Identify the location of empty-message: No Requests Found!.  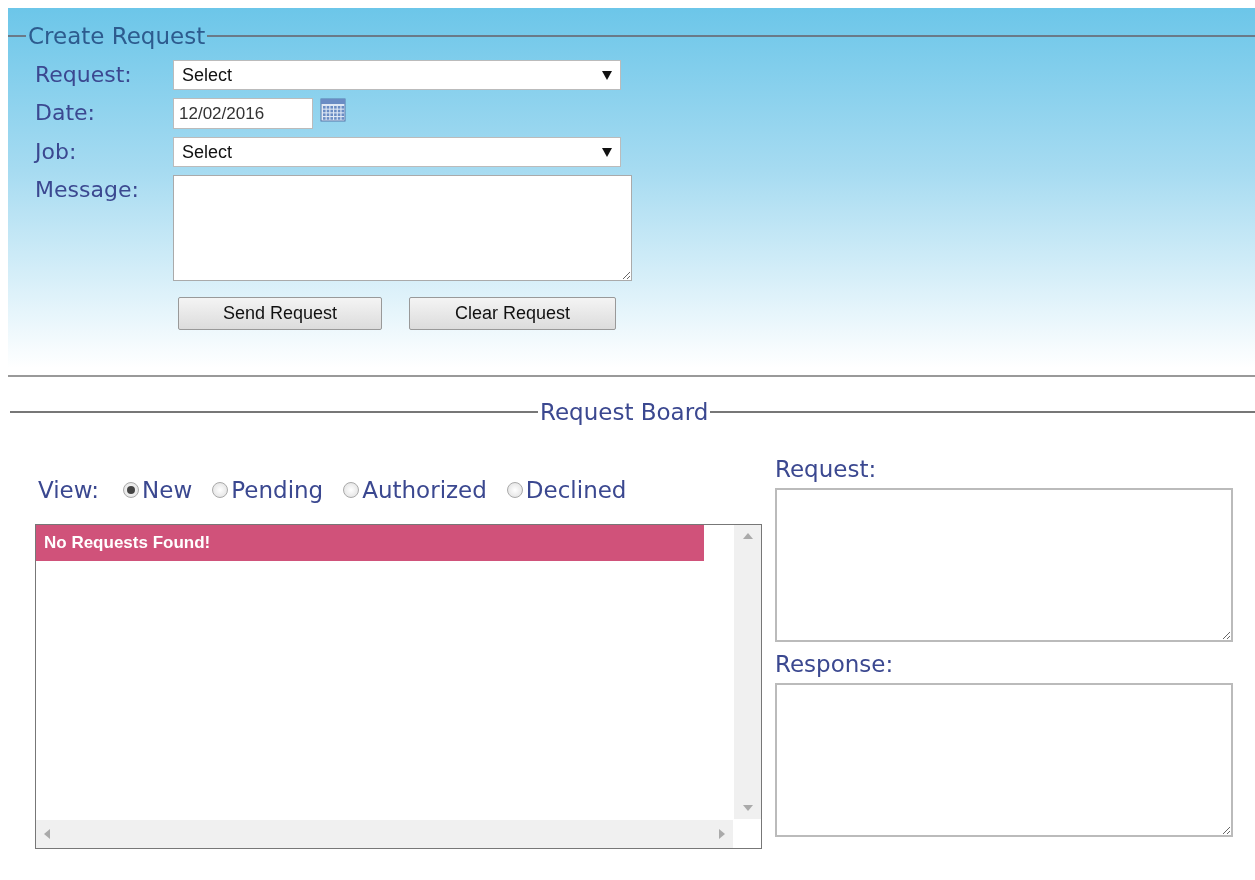
(370, 543).